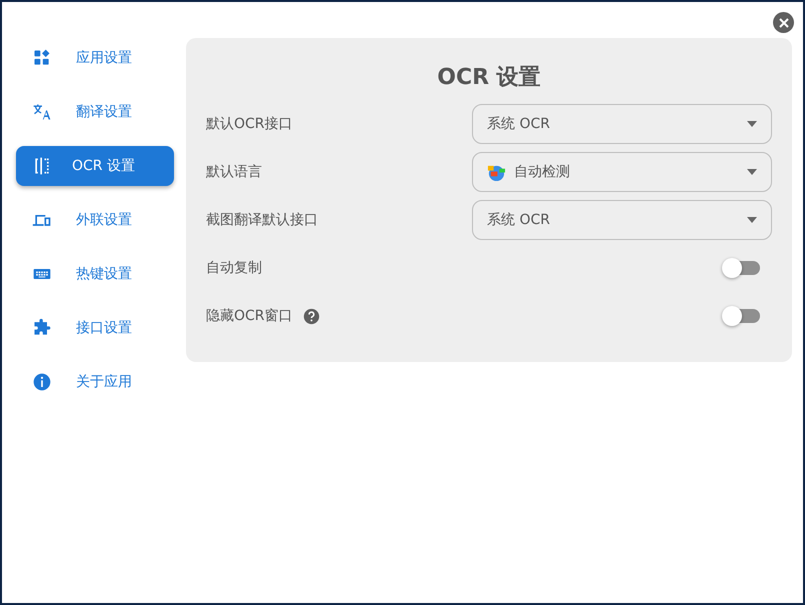  Describe the element at coordinates (234, 268) in the screenshot. I see `setting-label: 自动复制` at that location.